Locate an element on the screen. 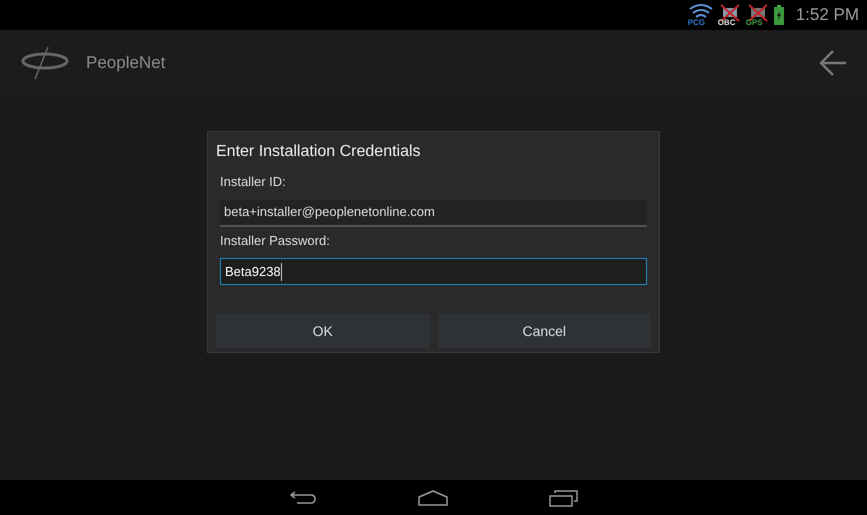 The height and width of the screenshot is (515, 867). field-label: Installer Password: is located at coordinates (275, 241).